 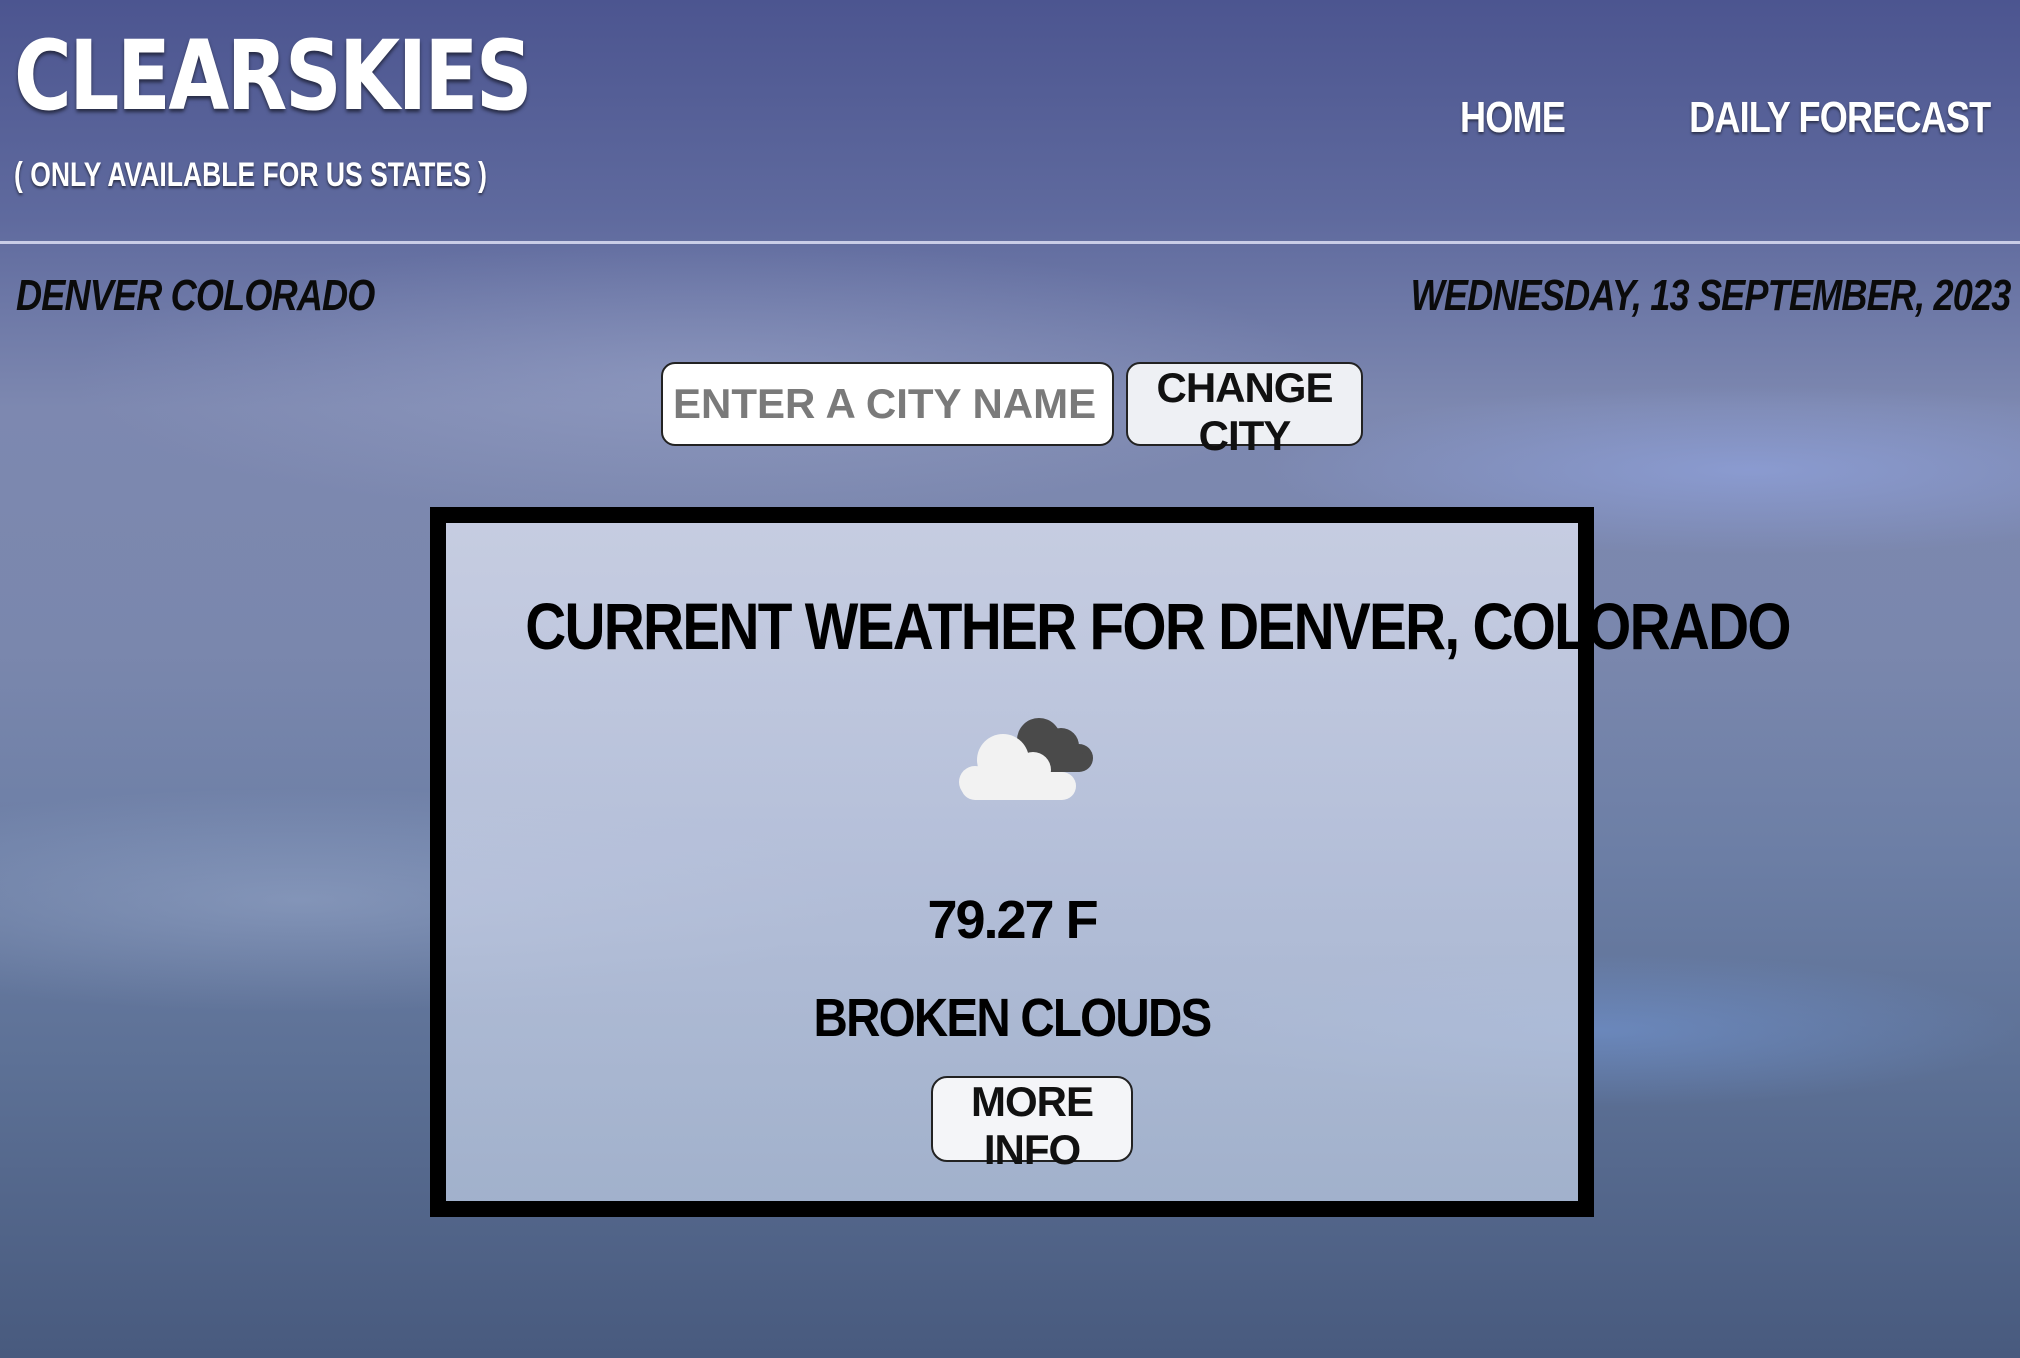 I want to click on city-search-input, so click(x=887, y=404).